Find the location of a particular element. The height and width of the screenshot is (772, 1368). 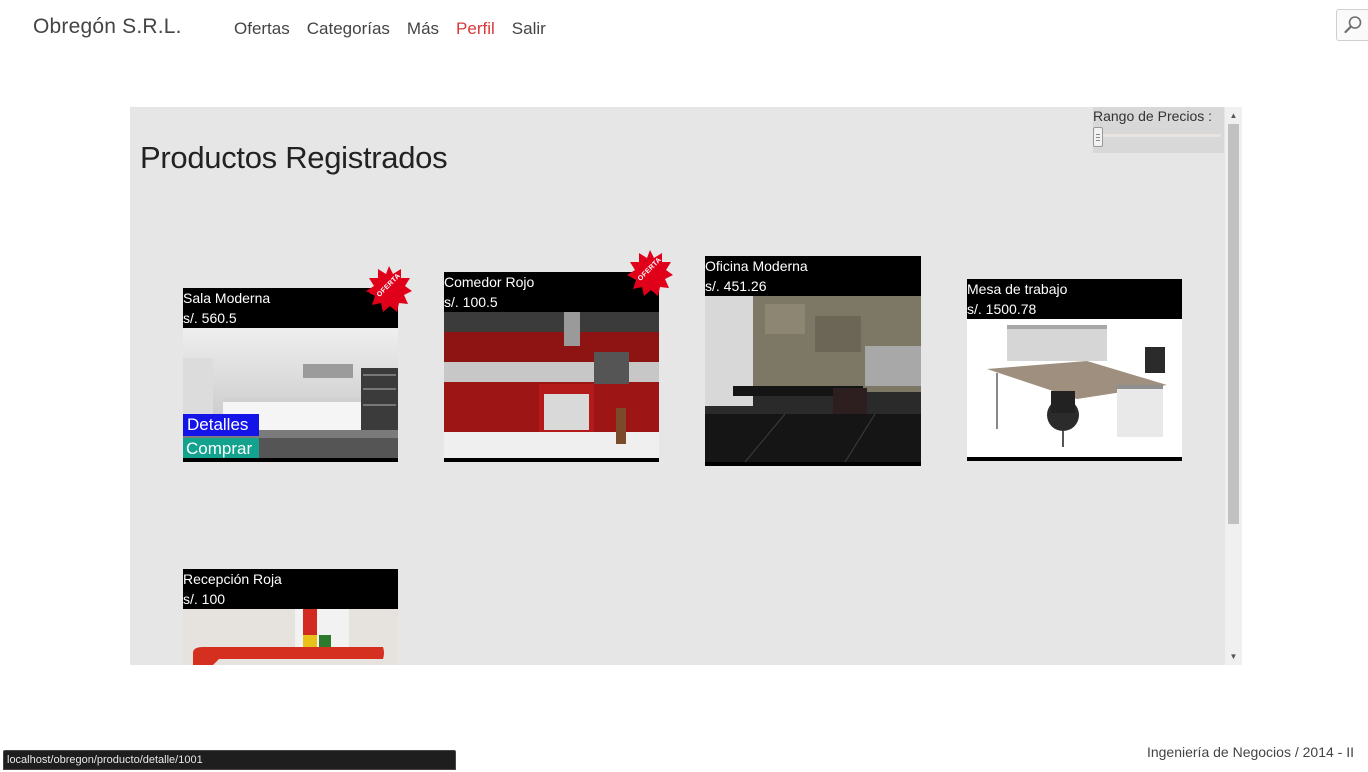

product-card-mesa-de-trabajo: Mesa de trabajo s/. 1500.78 is located at coordinates (1074, 370).